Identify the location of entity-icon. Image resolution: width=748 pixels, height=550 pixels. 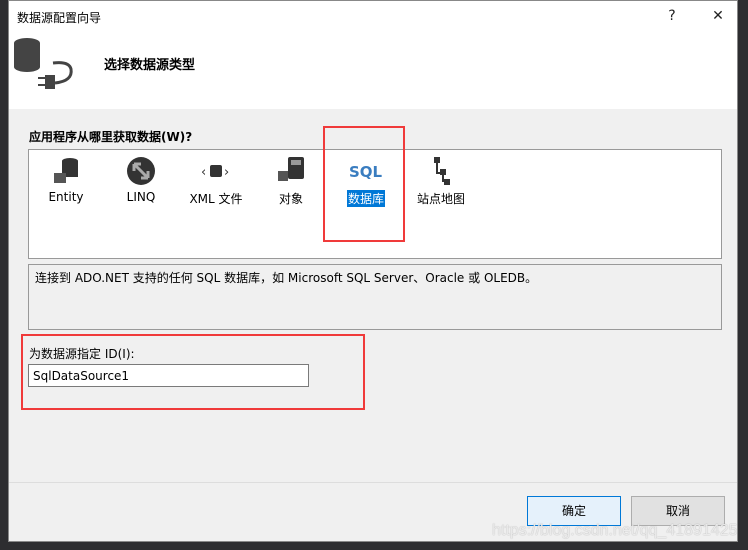
(66, 170).